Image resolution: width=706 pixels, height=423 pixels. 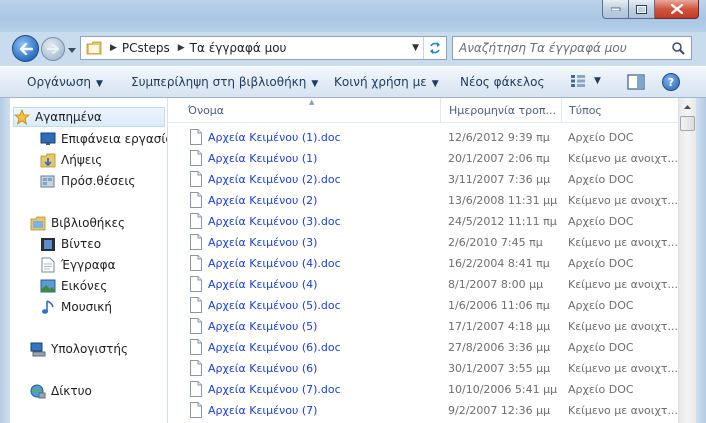 I want to click on minimize-button, so click(x=615, y=9).